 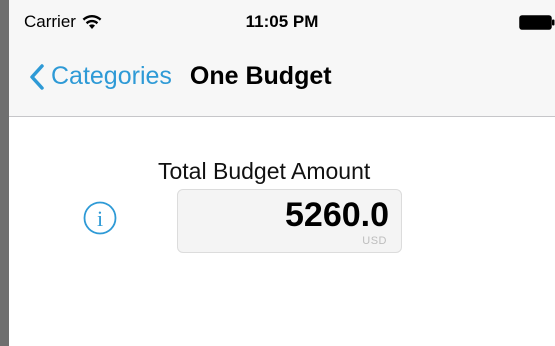 What do you see at coordinates (37, 76) in the screenshot?
I see `chevron-left-icon` at bounding box center [37, 76].